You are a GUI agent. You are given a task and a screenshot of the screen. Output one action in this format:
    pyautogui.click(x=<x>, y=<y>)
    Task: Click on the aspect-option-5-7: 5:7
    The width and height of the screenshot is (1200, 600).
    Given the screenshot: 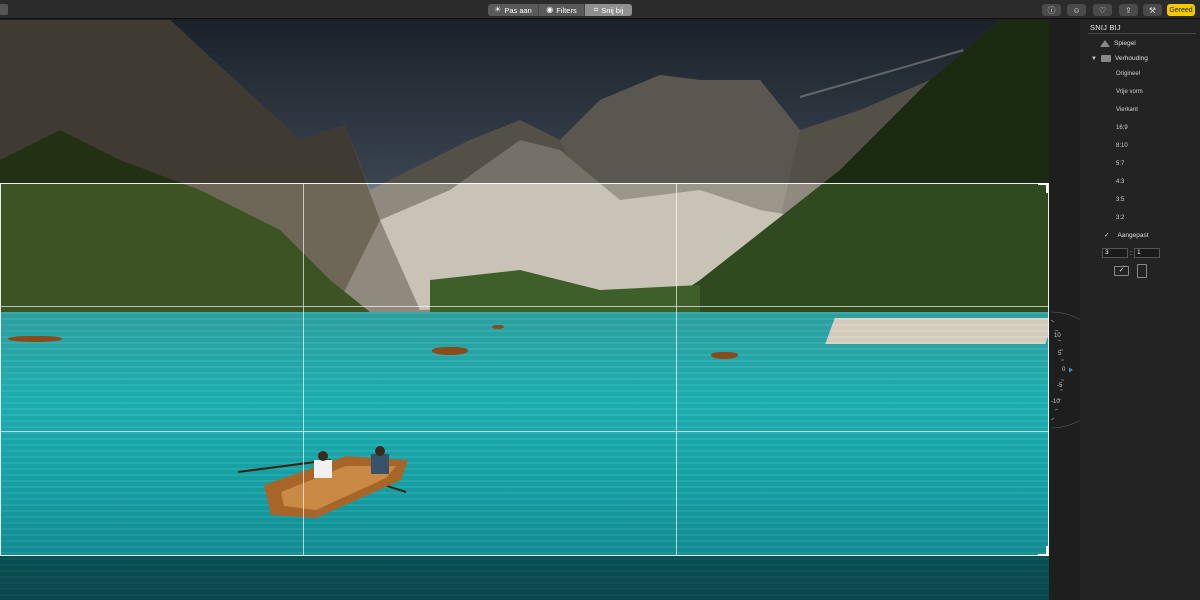 What is the action you would take?
    pyautogui.click(x=1120, y=164)
    